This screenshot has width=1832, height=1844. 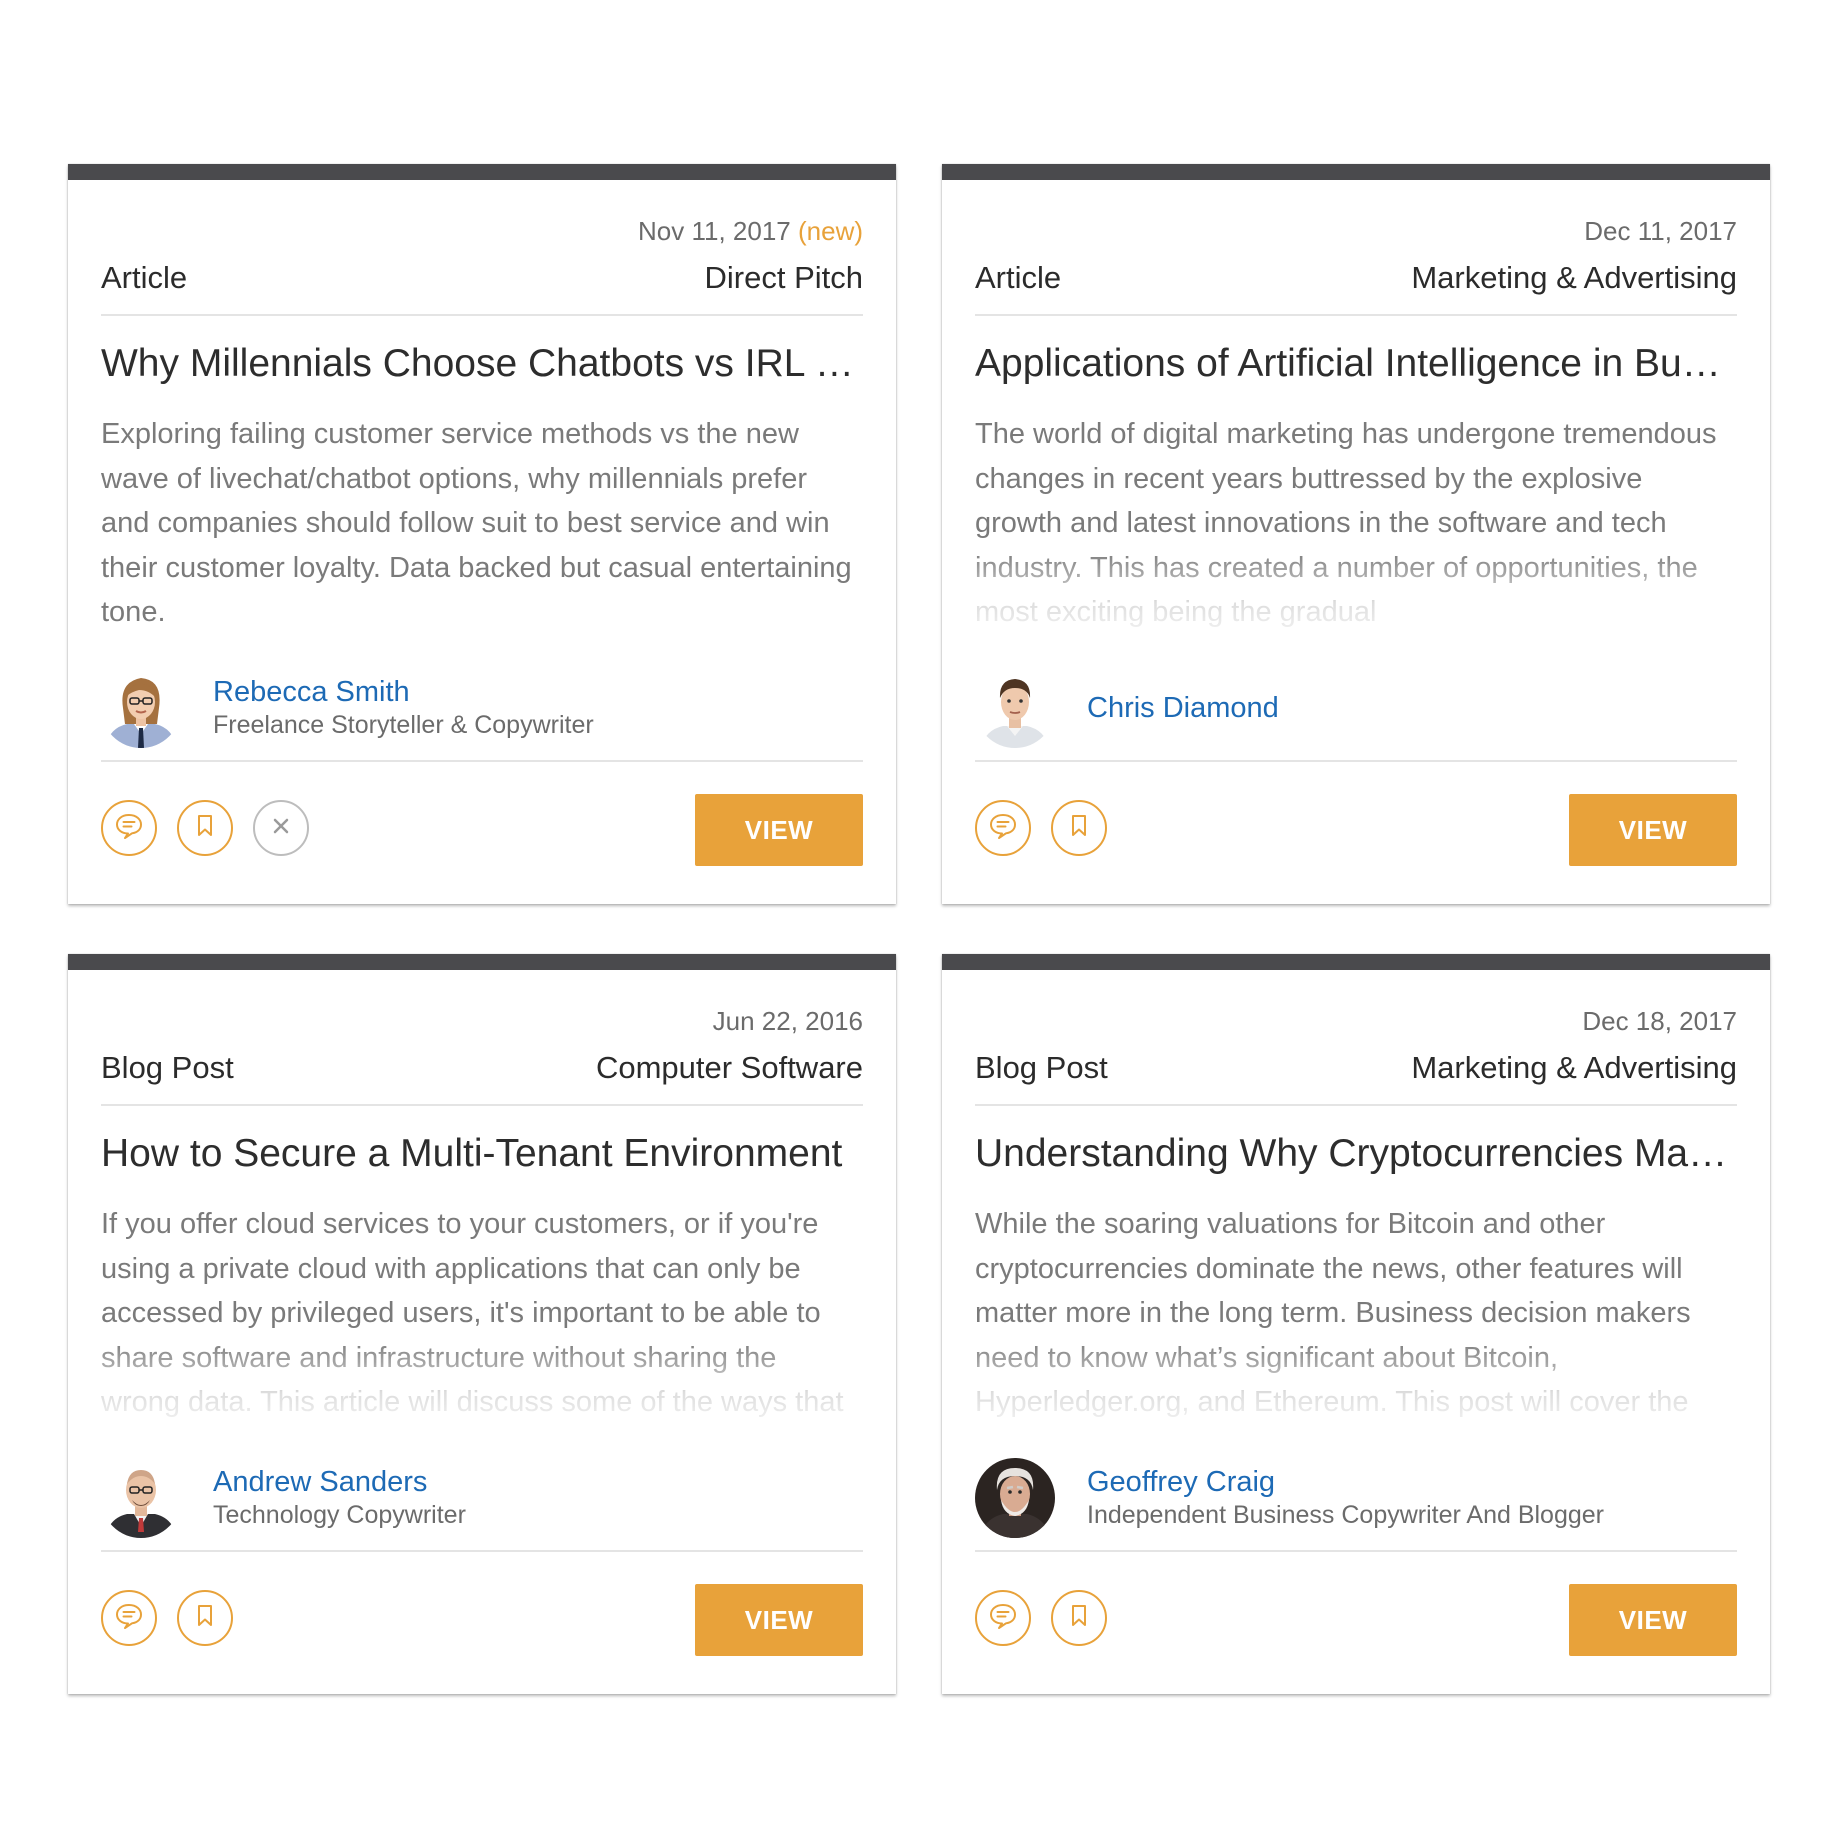 I want to click on date-row: Nov 11, 2017 (new), so click(x=750, y=231).